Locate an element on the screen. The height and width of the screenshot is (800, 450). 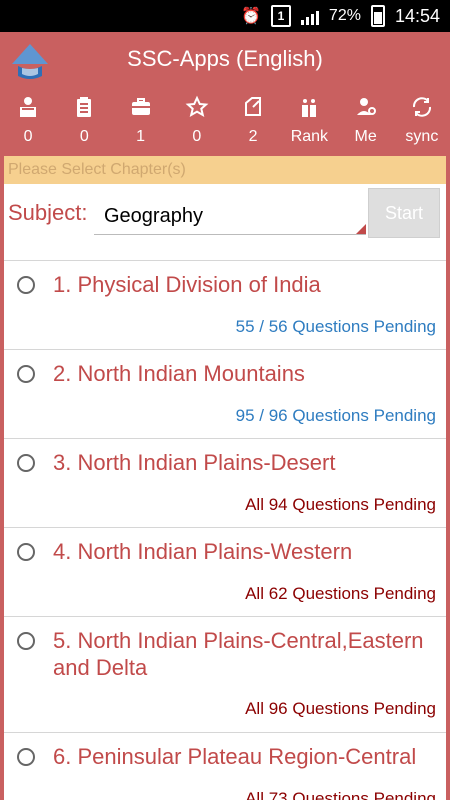
subject-row: Subject: Geography Start is located at coordinates (225, 222).